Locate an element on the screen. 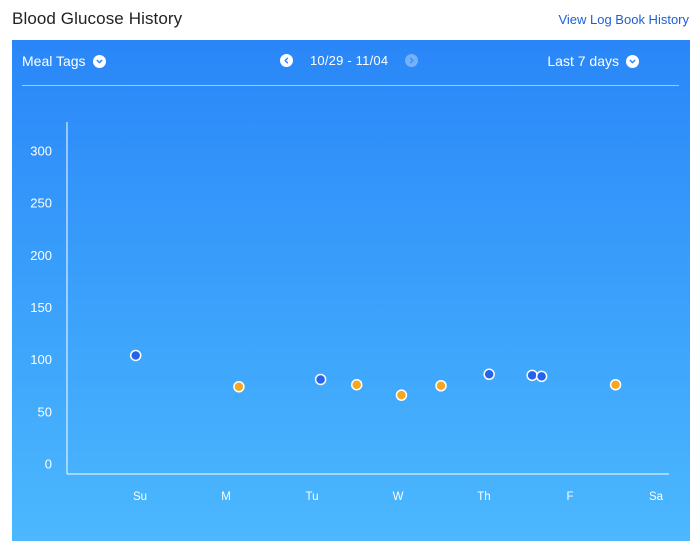  x-tick-label: Th is located at coordinates (483, 497).